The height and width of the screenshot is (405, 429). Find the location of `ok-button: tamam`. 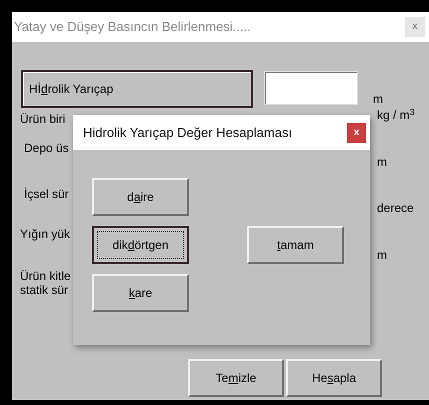

ok-button: tamam is located at coordinates (295, 245).